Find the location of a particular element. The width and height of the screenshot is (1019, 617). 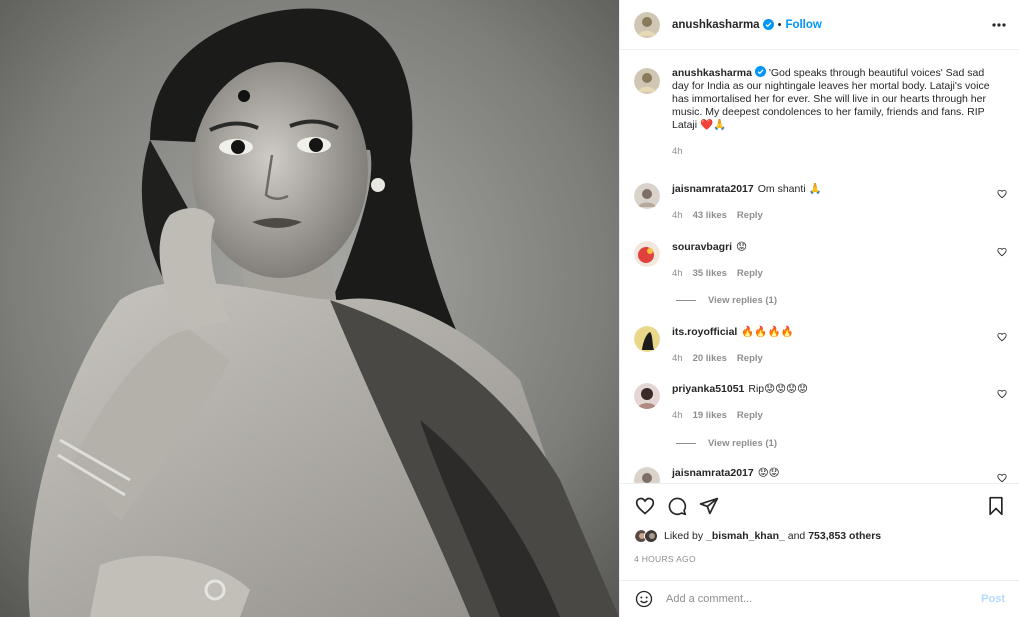

comment-username: souravbagri is located at coordinates (702, 247).